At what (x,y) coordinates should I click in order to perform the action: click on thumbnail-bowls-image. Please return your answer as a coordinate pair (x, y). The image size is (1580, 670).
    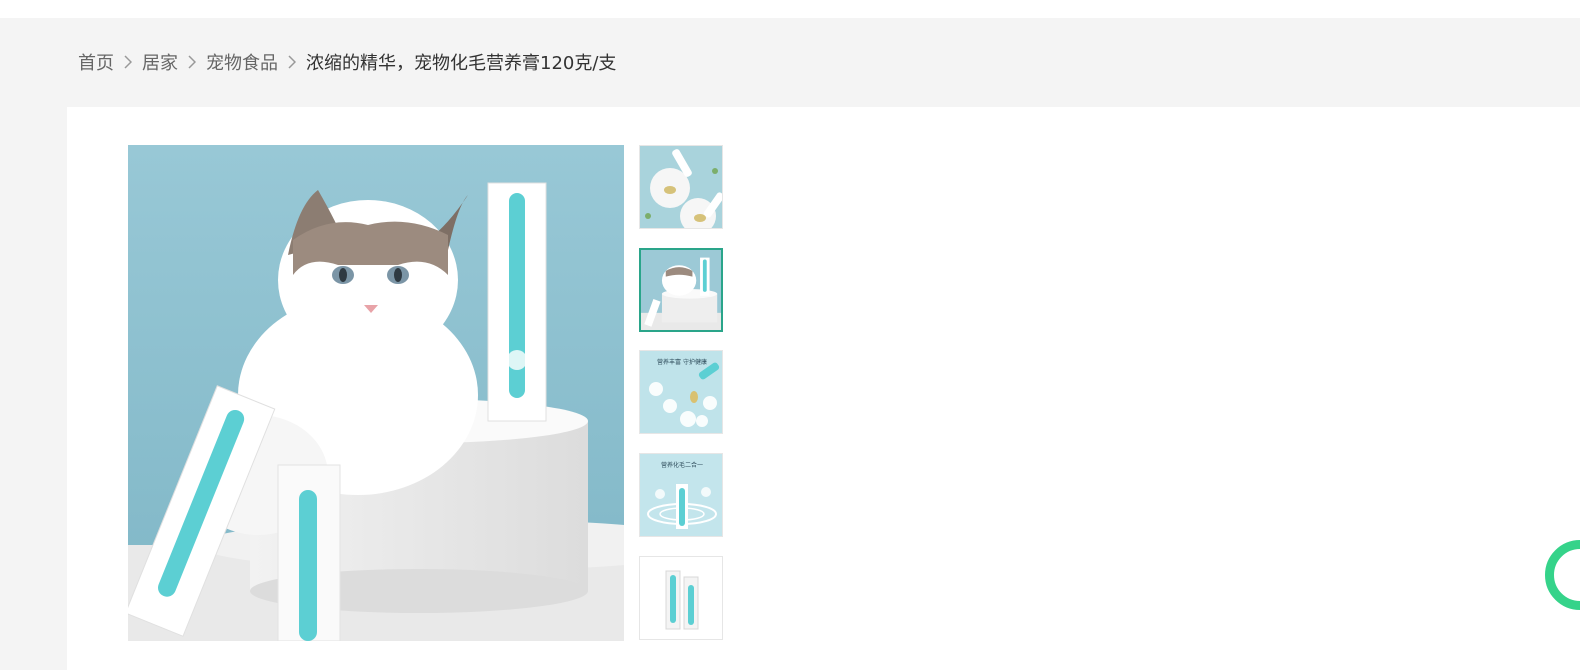
    Looking at the image, I should click on (681, 187).